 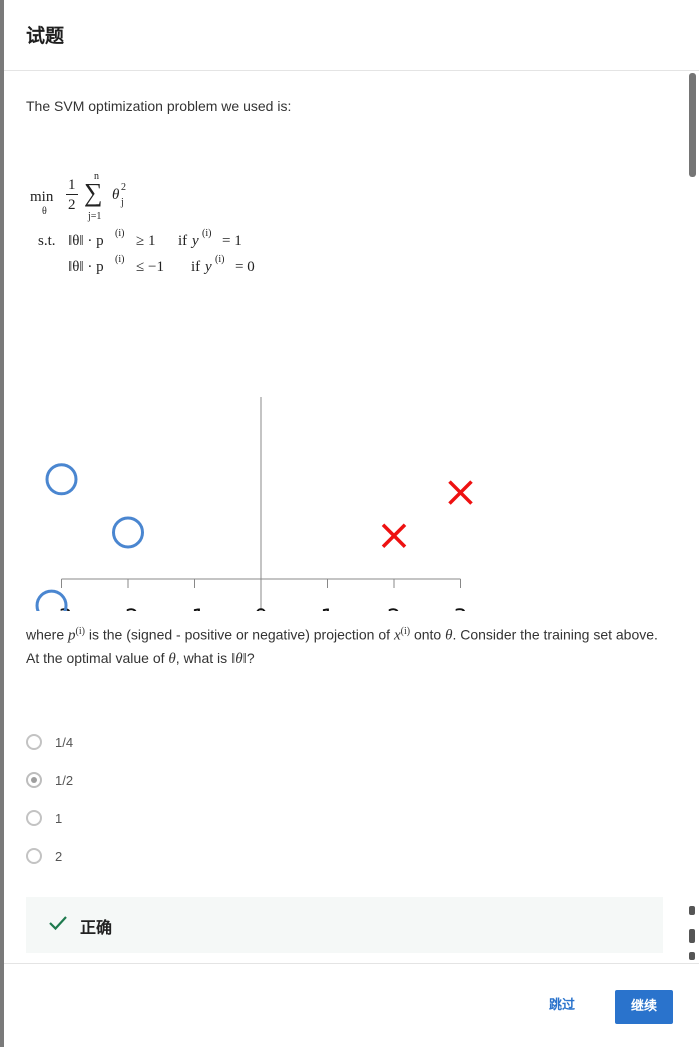 I want to click on formula-c1-y: y, so click(x=195, y=241).